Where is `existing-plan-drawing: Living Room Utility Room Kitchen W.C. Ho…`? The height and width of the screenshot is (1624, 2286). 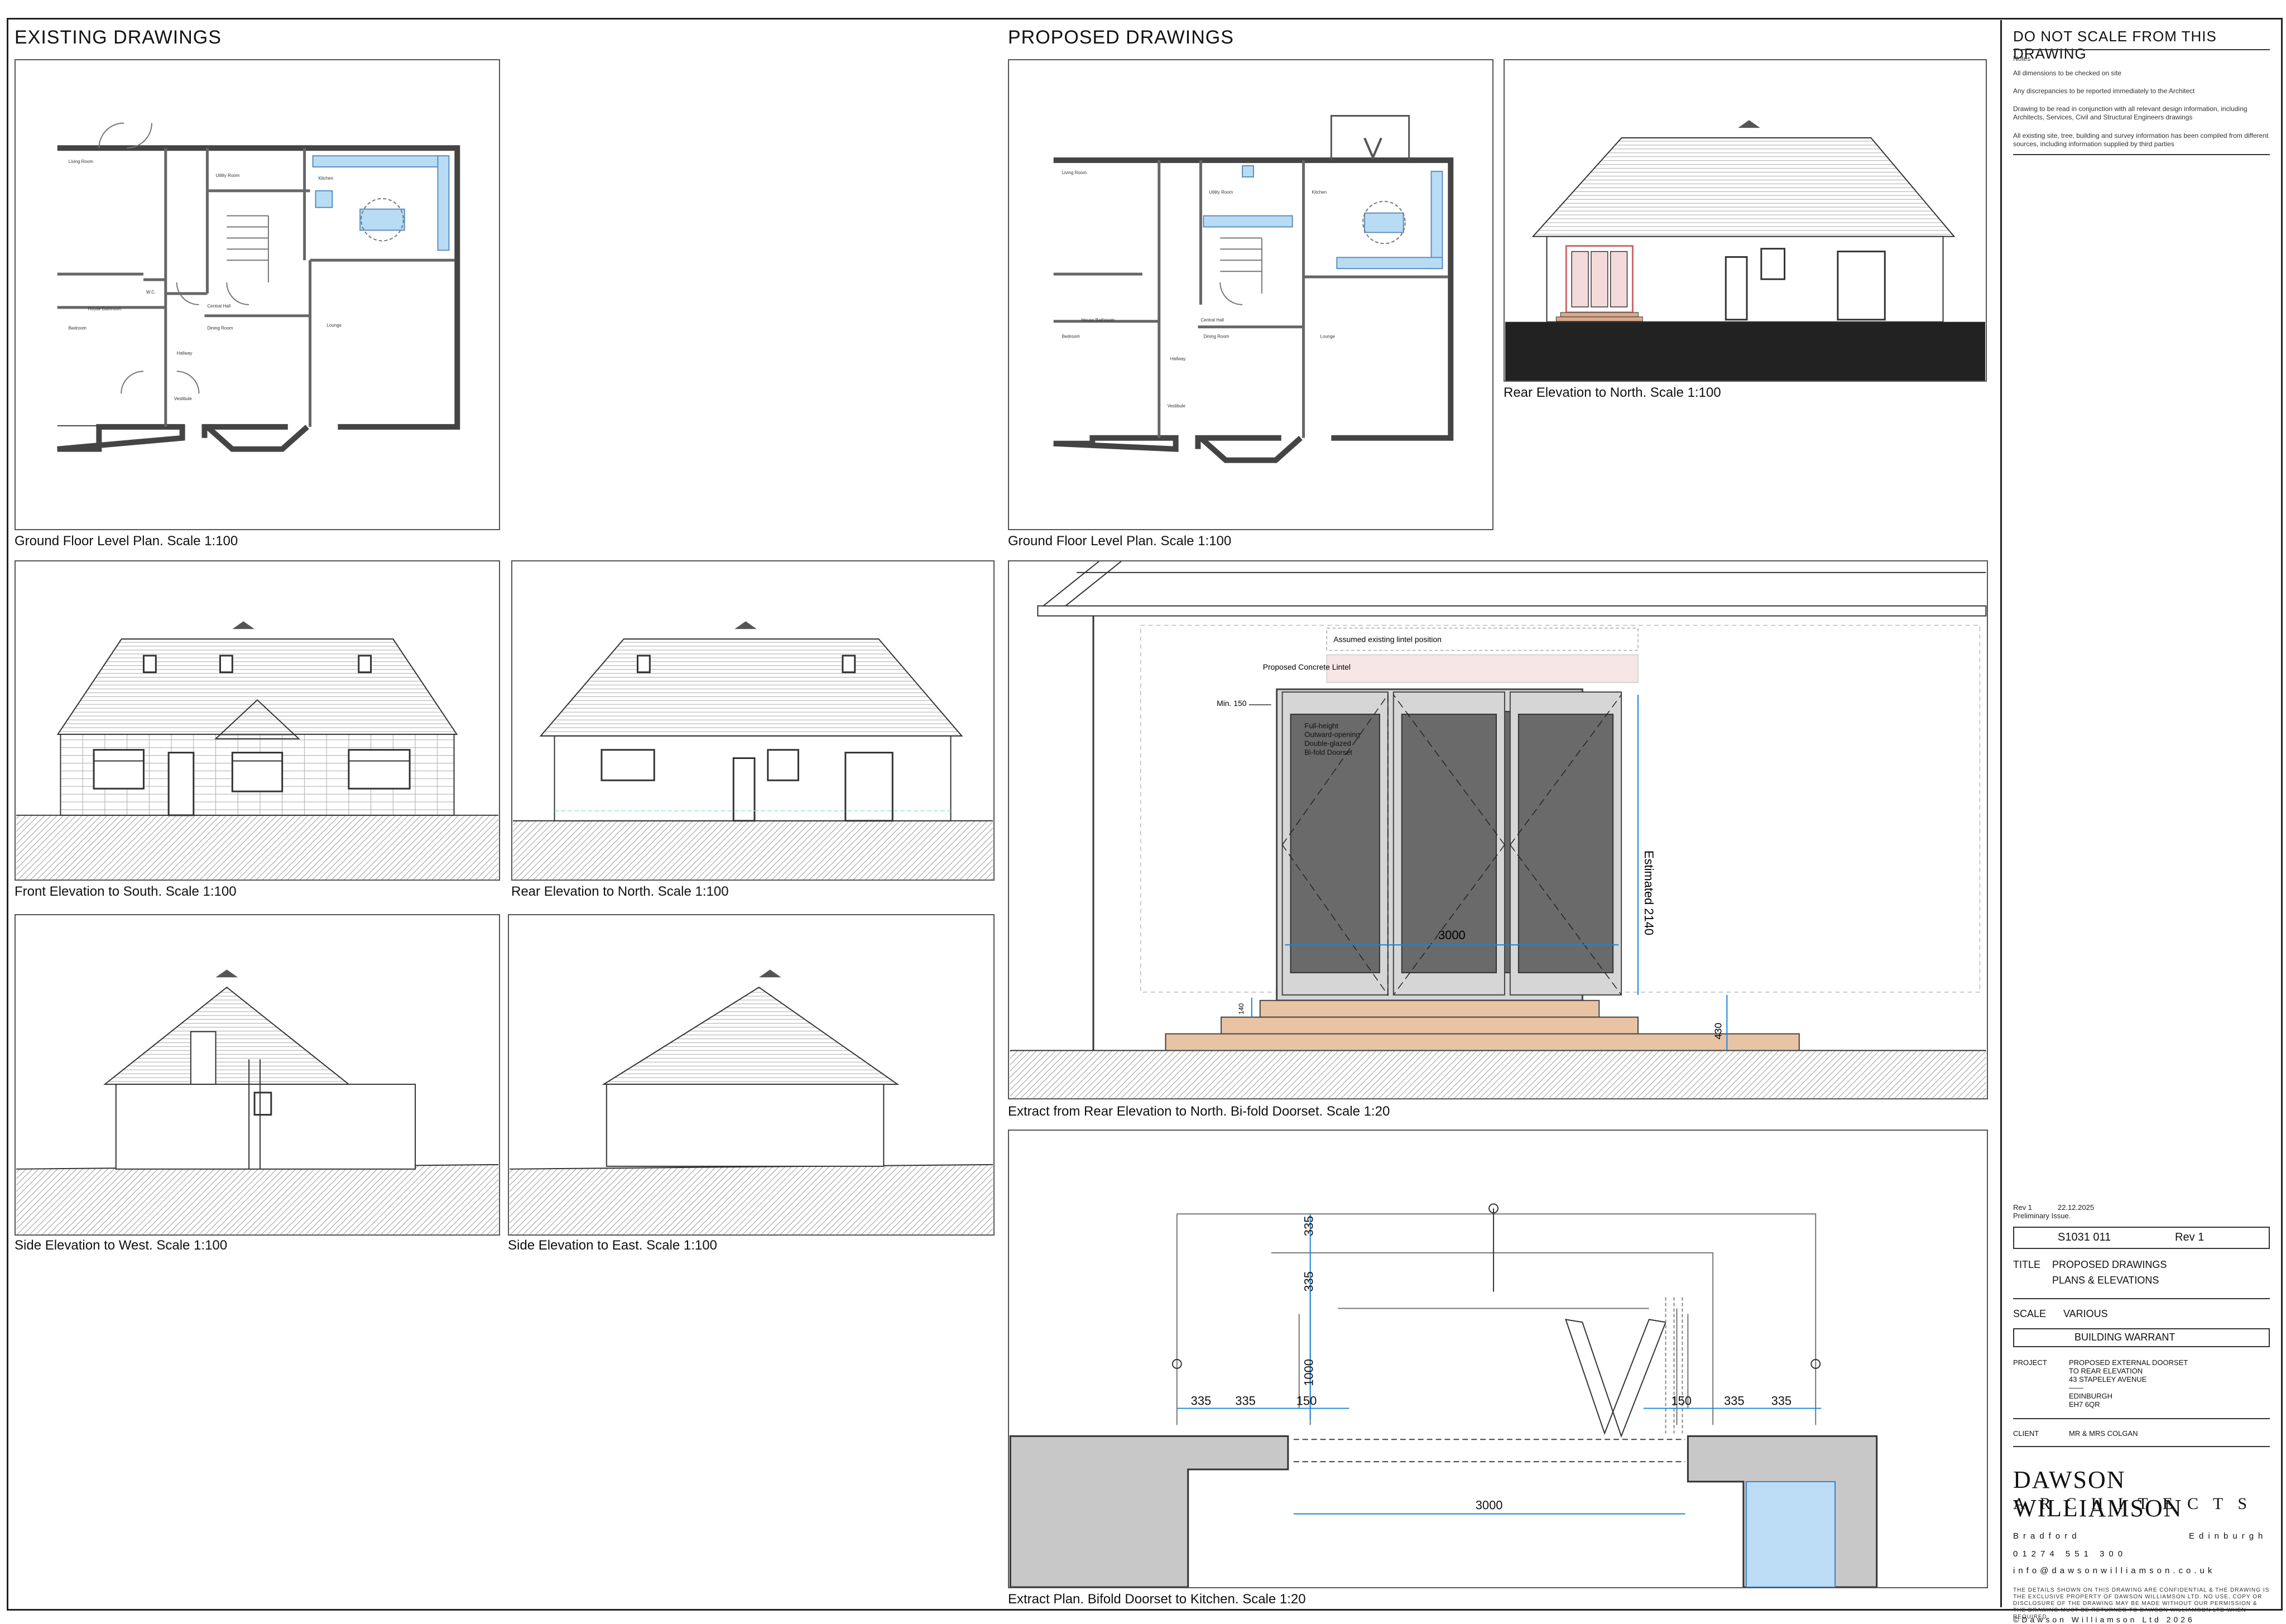
existing-plan-drawing: Living Room Utility Room Kitchen W.C. Ho… is located at coordinates (258, 287).